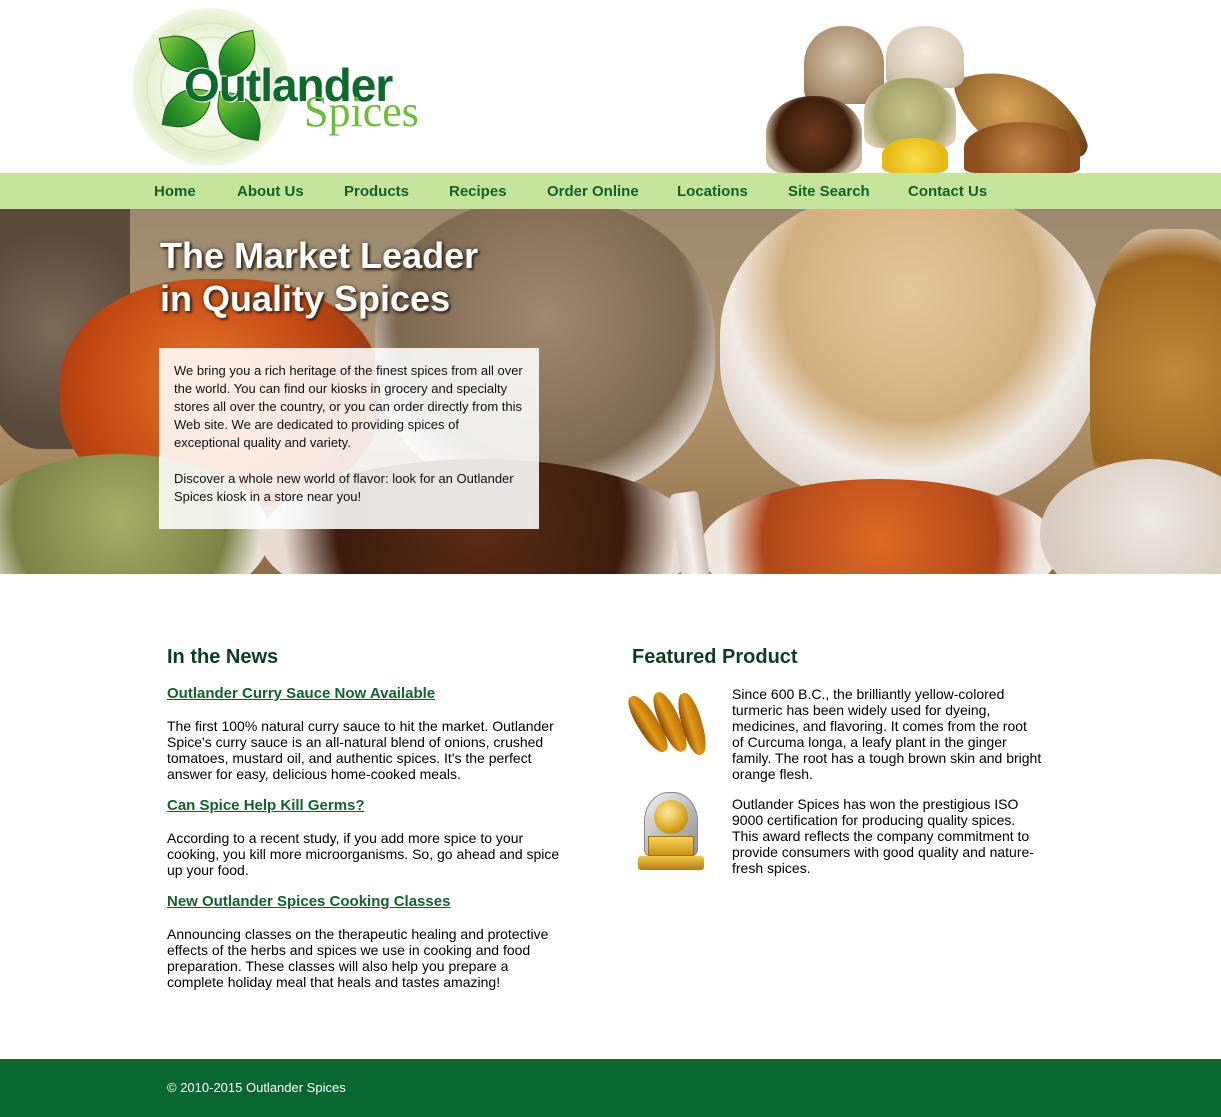 The height and width of the screenshot is (1117, 1221). I want to click on news-link-kill-germs: Can Spice Help Kill Germs?, so click(266, 806).